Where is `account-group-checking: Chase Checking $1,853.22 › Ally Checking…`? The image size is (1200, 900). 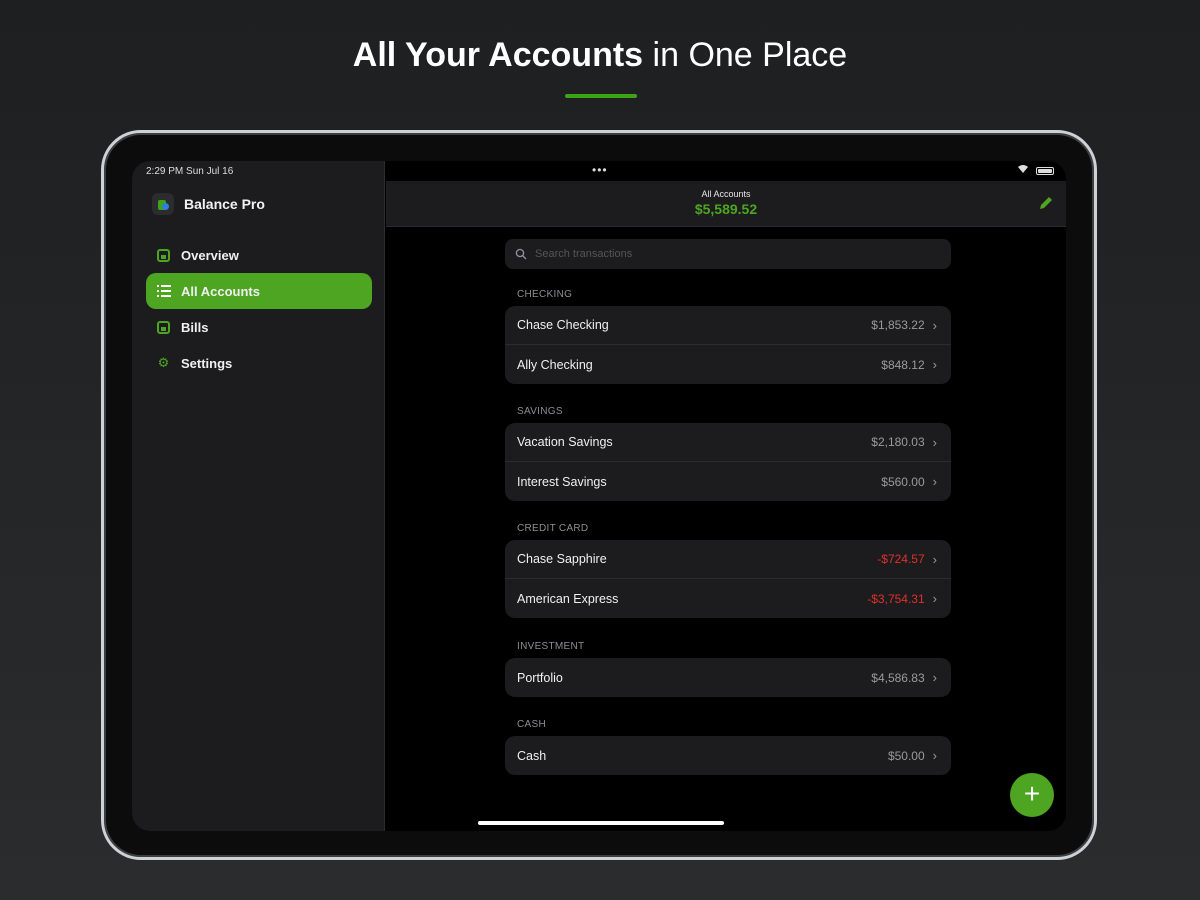
account-group-checking: Chase Checking $1,853.22 › Ally Checking… is located at coordinates (728, 345).